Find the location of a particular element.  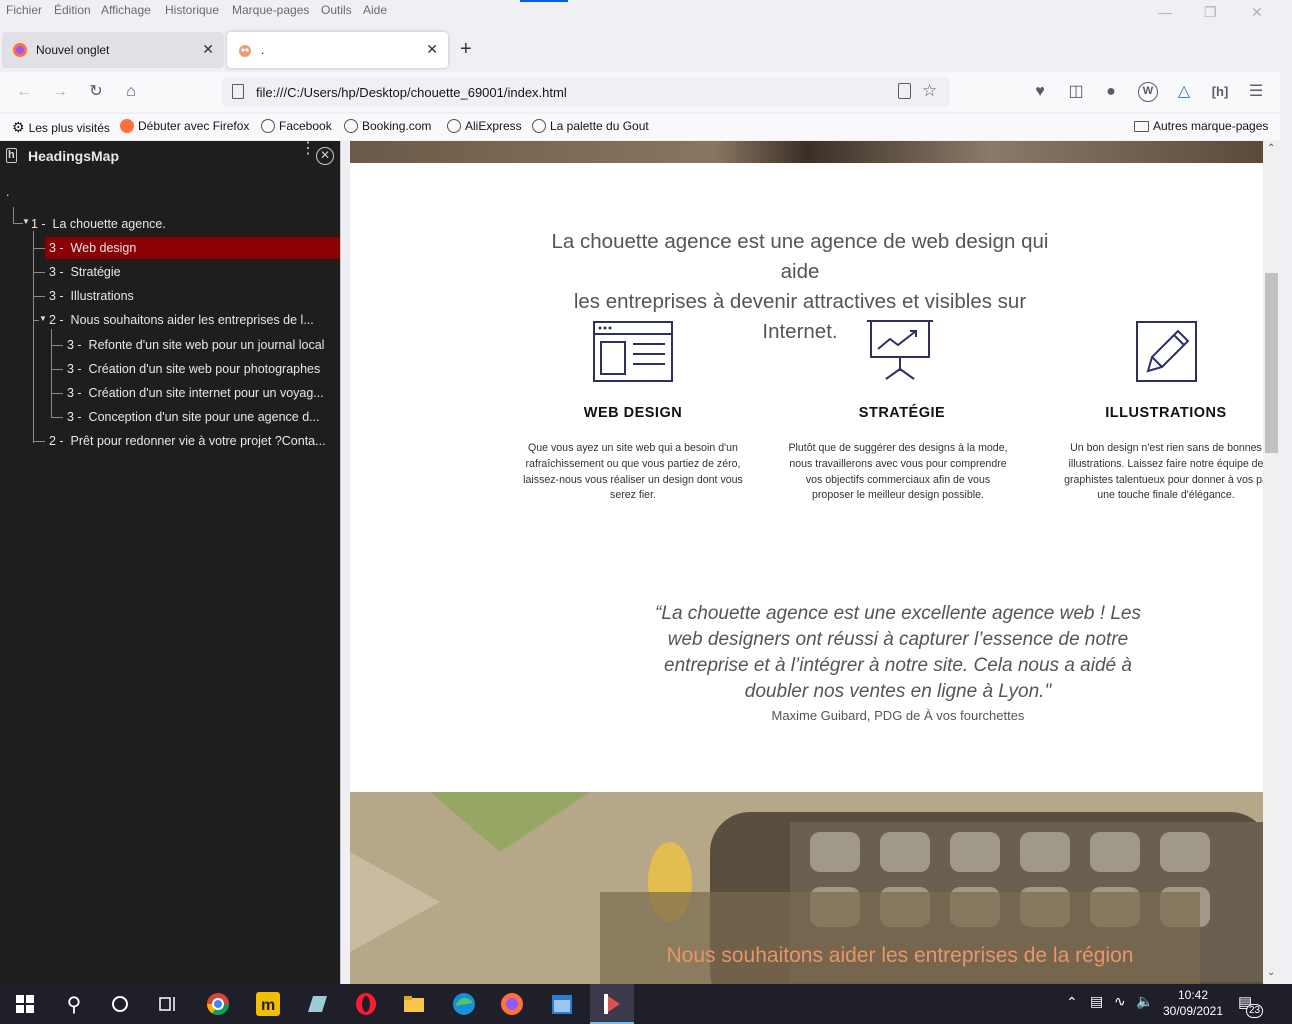

tab-label: Nouvel onglet is located at coordinates (73, 50).